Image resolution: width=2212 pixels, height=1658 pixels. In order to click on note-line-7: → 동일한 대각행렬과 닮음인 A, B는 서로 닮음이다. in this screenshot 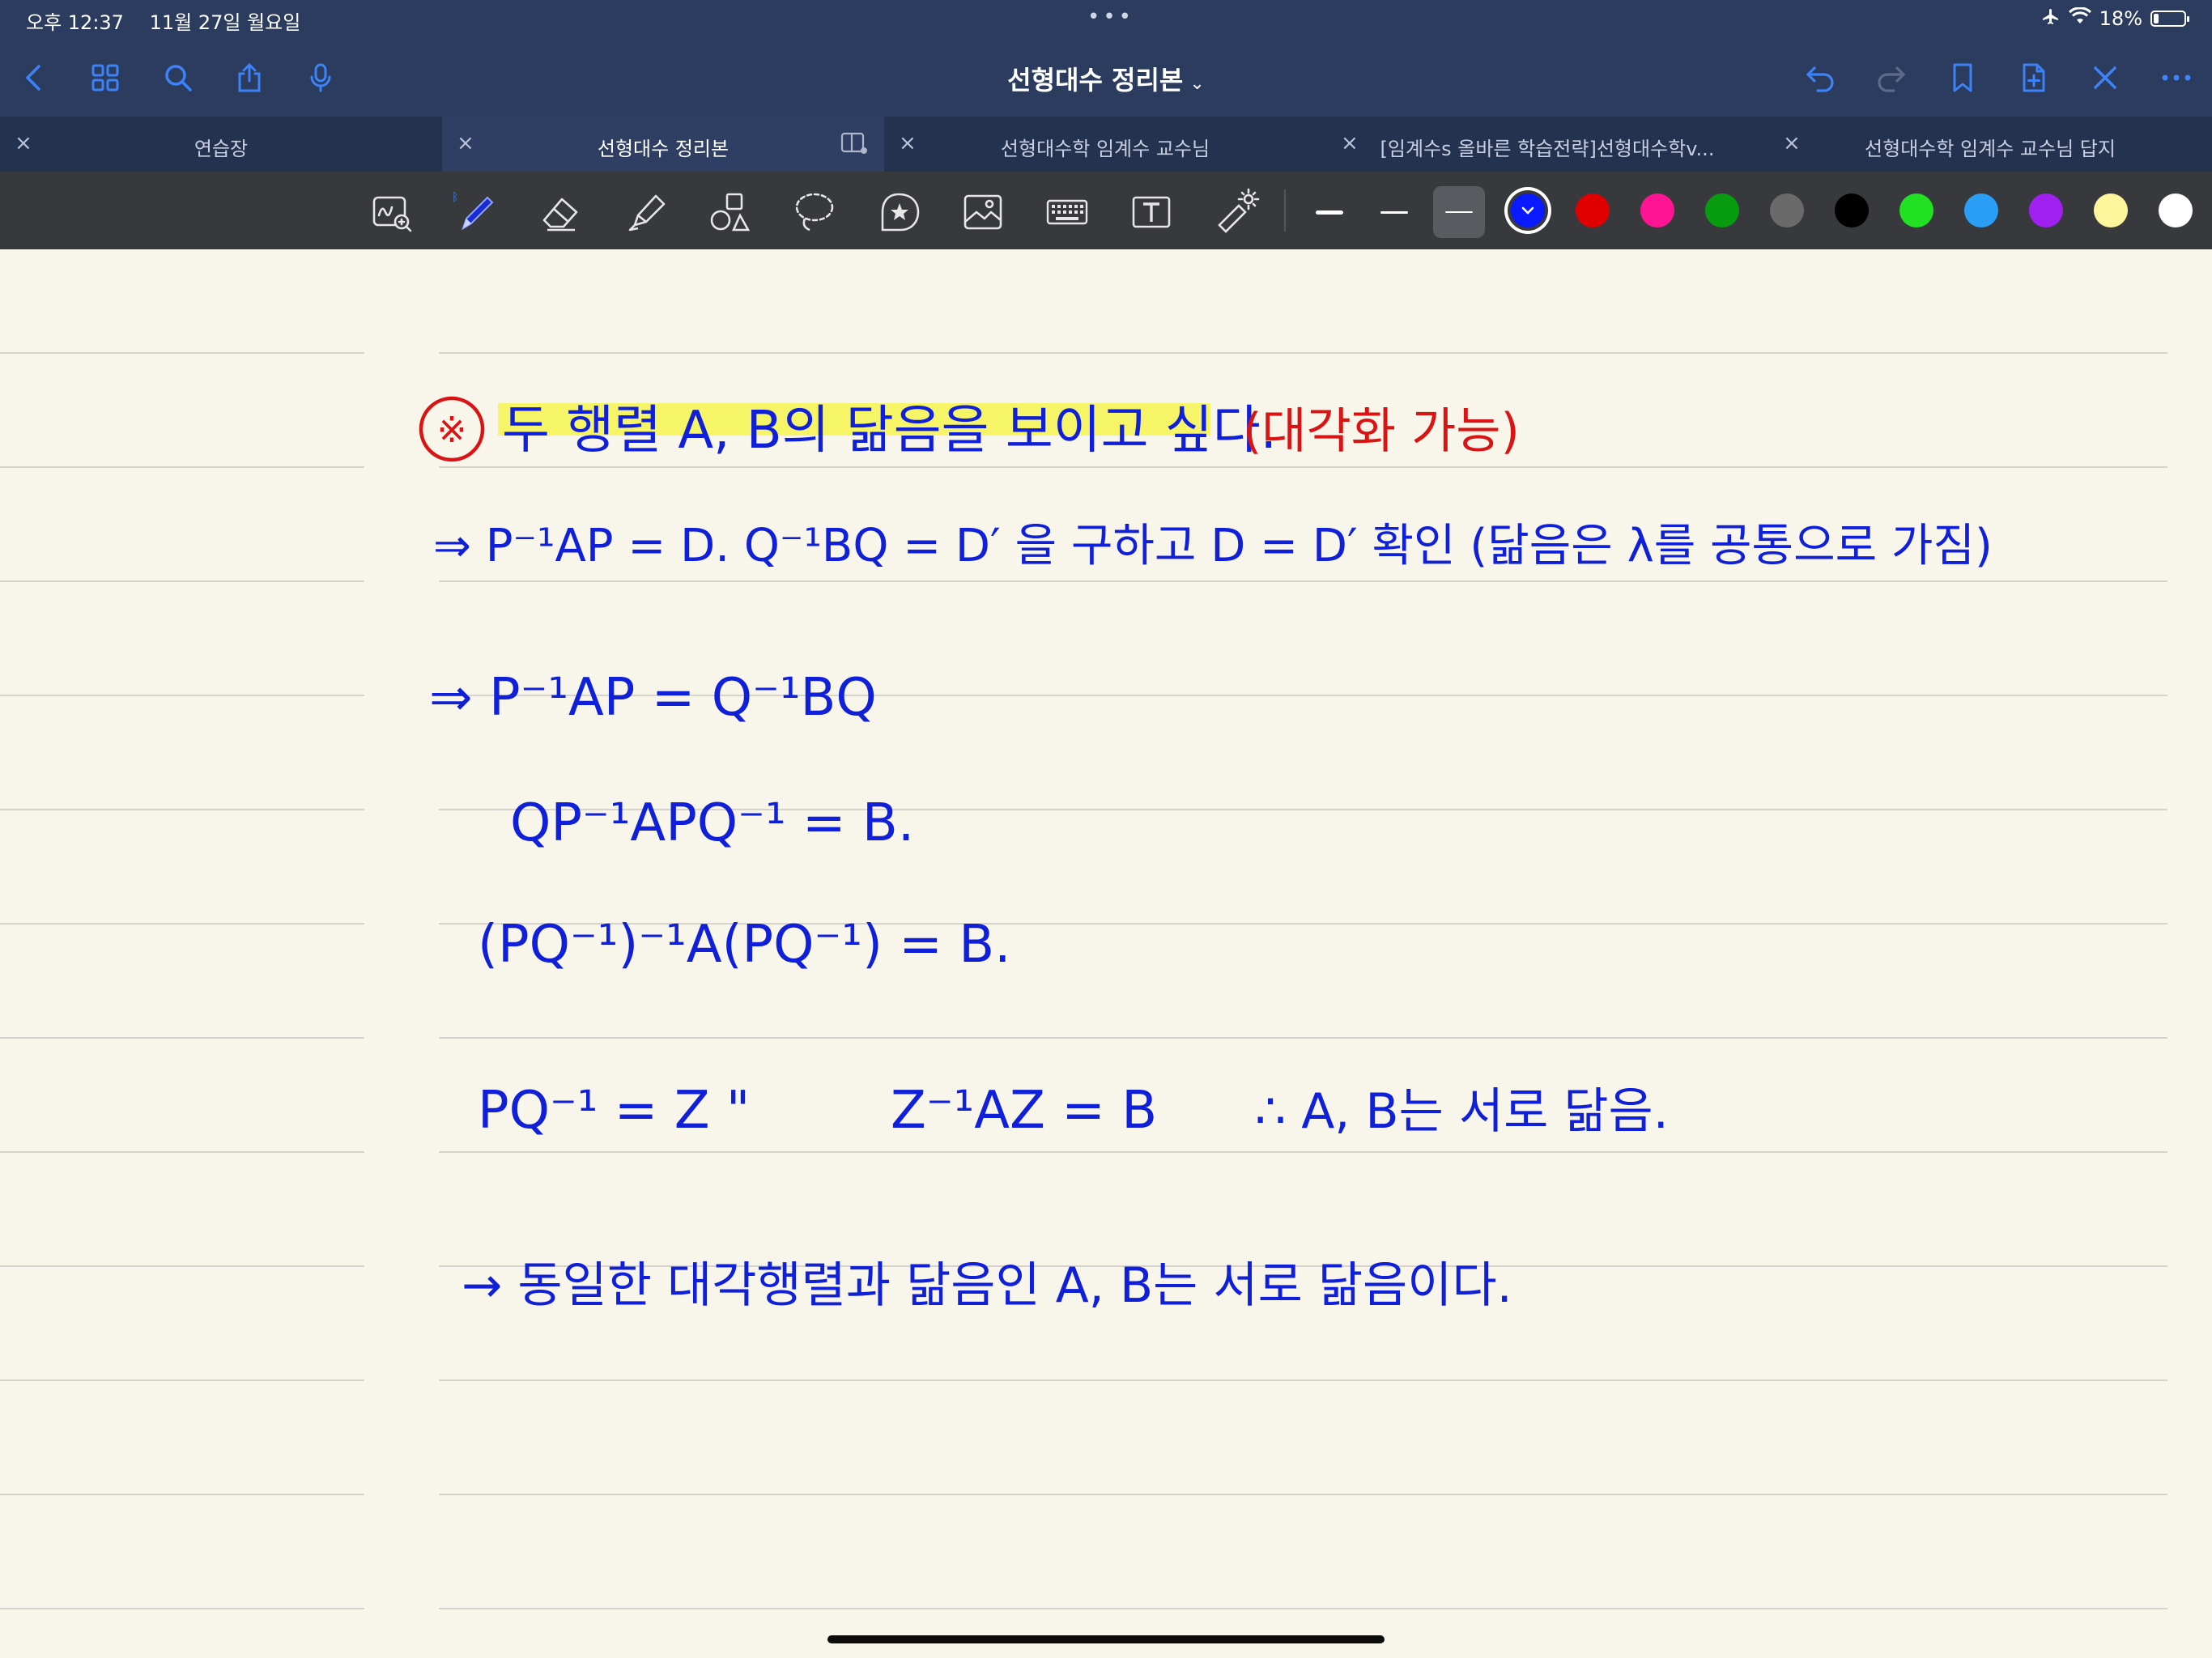, I will do `click(987, 1285)`.